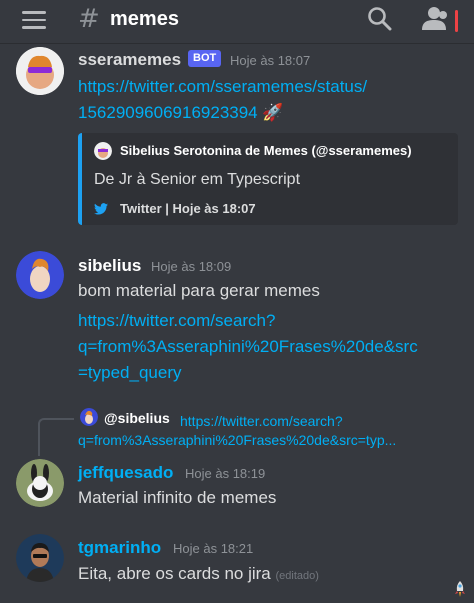 This screenshot has height=603, width=474. What do you see at coordinates (125, 473) in the screenshot?
I see `message-username: jeffquesado` at bounding box center [125, 473].